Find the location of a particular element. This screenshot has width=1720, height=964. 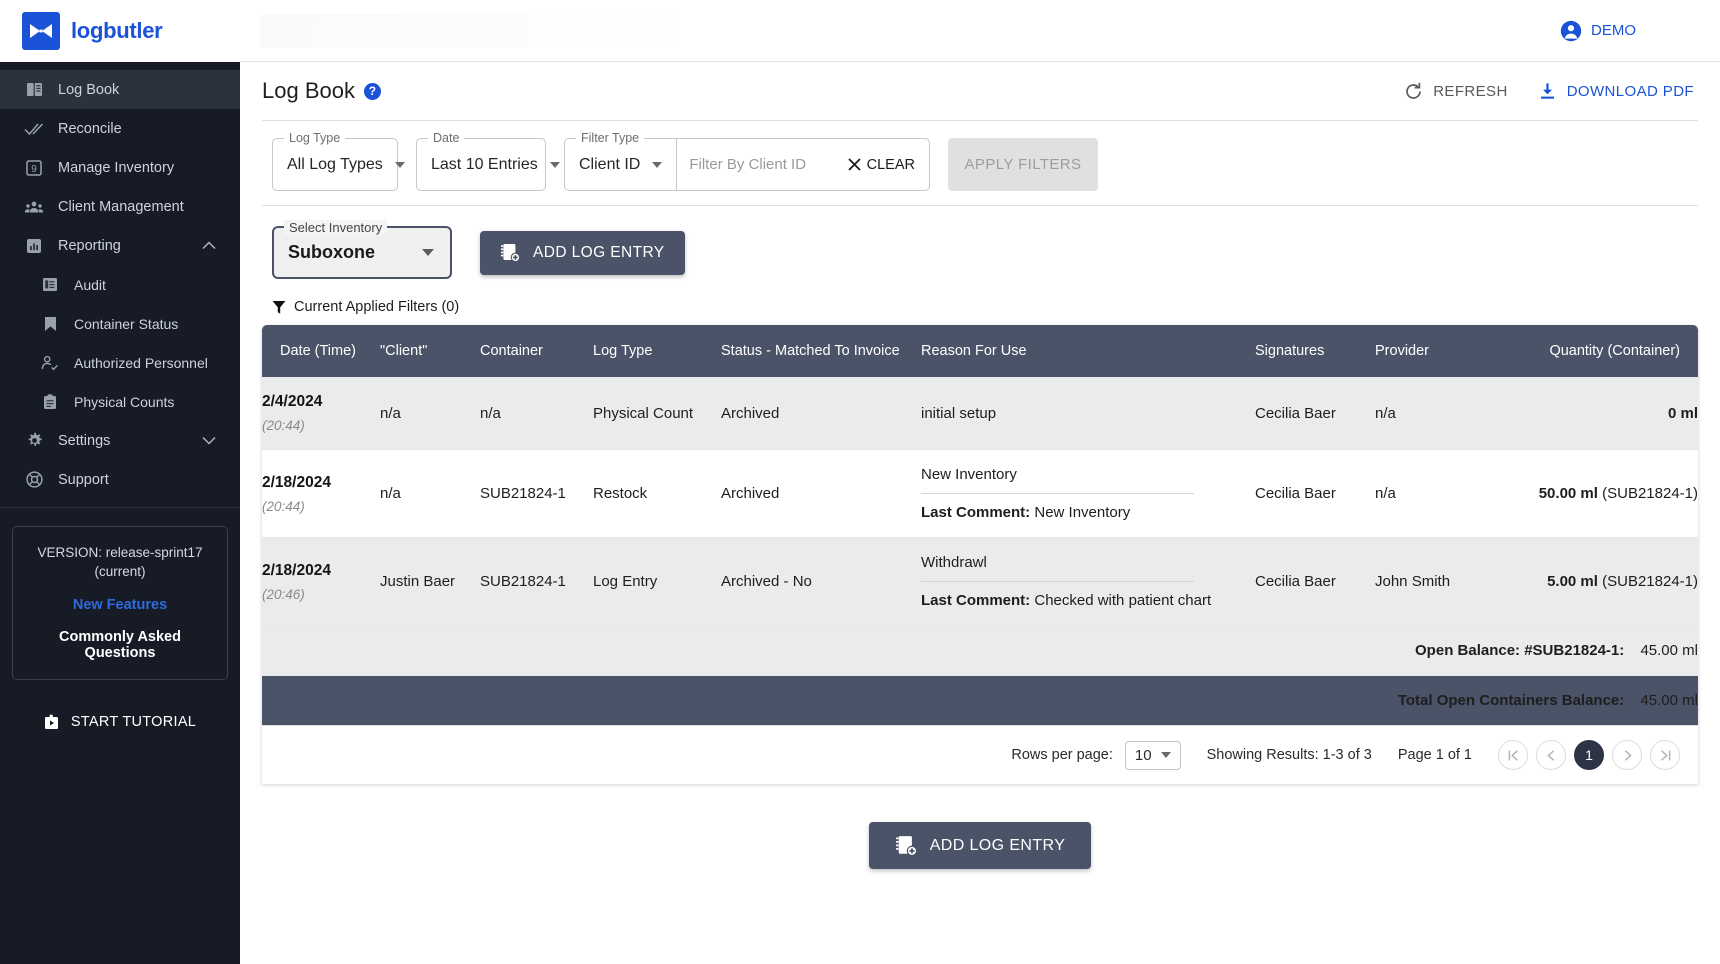

sidebar-item-settings: Settings is located at coordinates (120, 440).